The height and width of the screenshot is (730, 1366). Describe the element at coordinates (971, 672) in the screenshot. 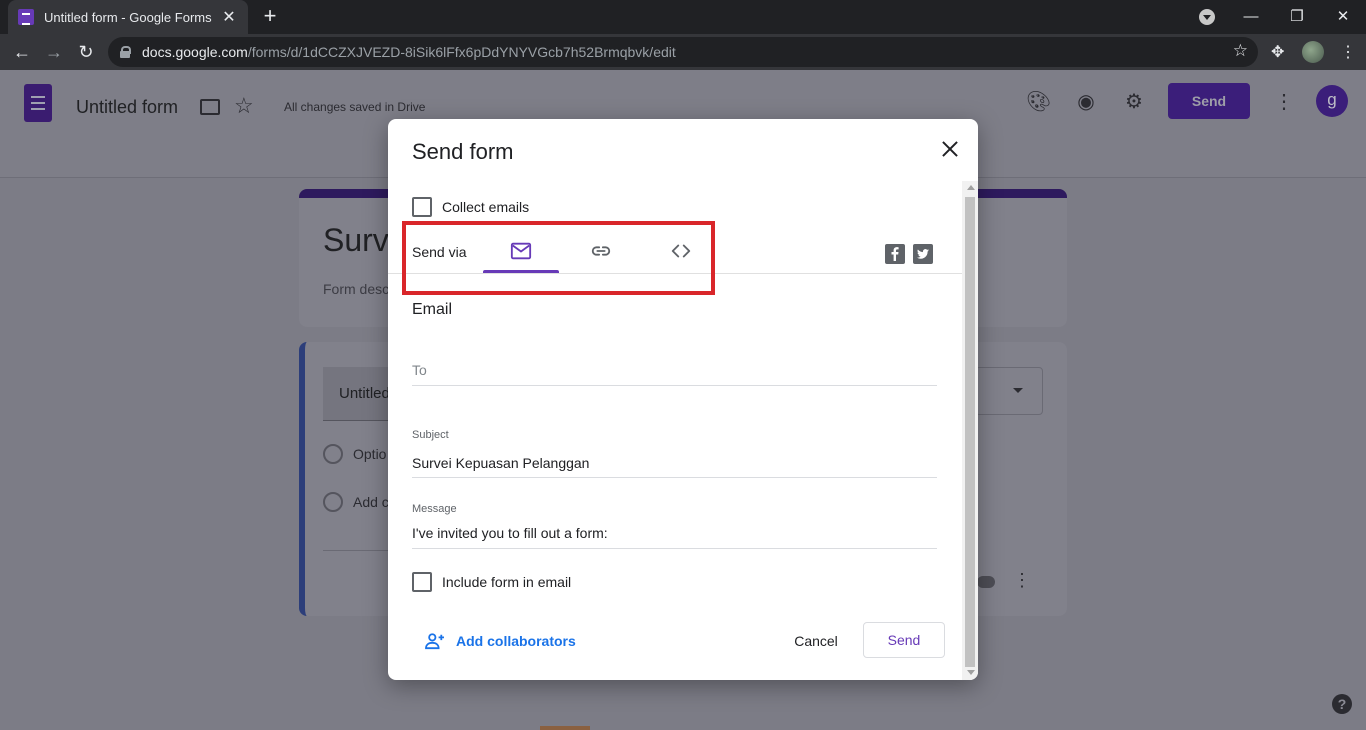

I see `scroll-down-arrow-icon` at that location.